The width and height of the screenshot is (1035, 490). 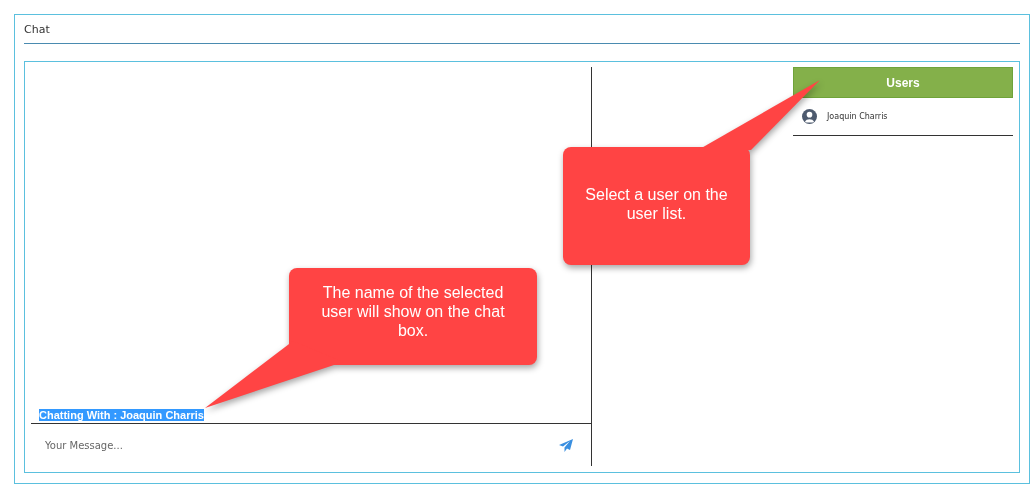 What do you see at coordinates (903, 82) in the screenshot?
I see `users-header: Users` at bounding box center [903, 82].